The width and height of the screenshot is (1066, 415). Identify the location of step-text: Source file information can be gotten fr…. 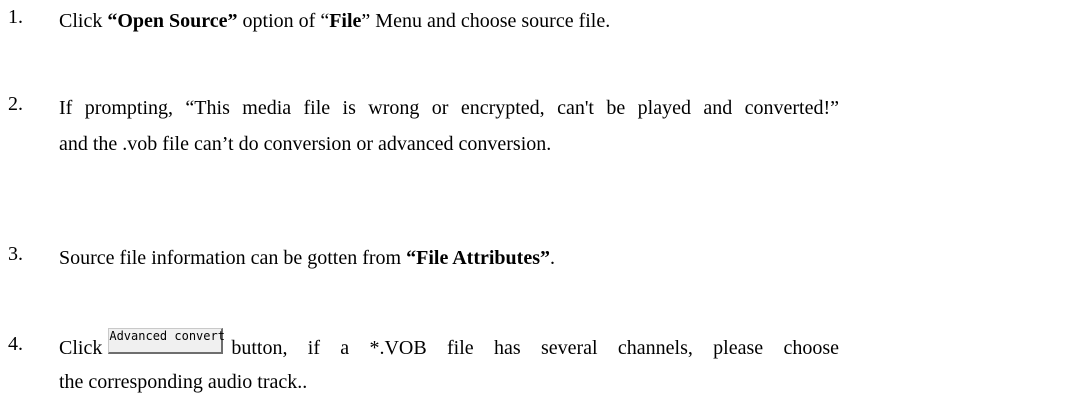
(449, 258).